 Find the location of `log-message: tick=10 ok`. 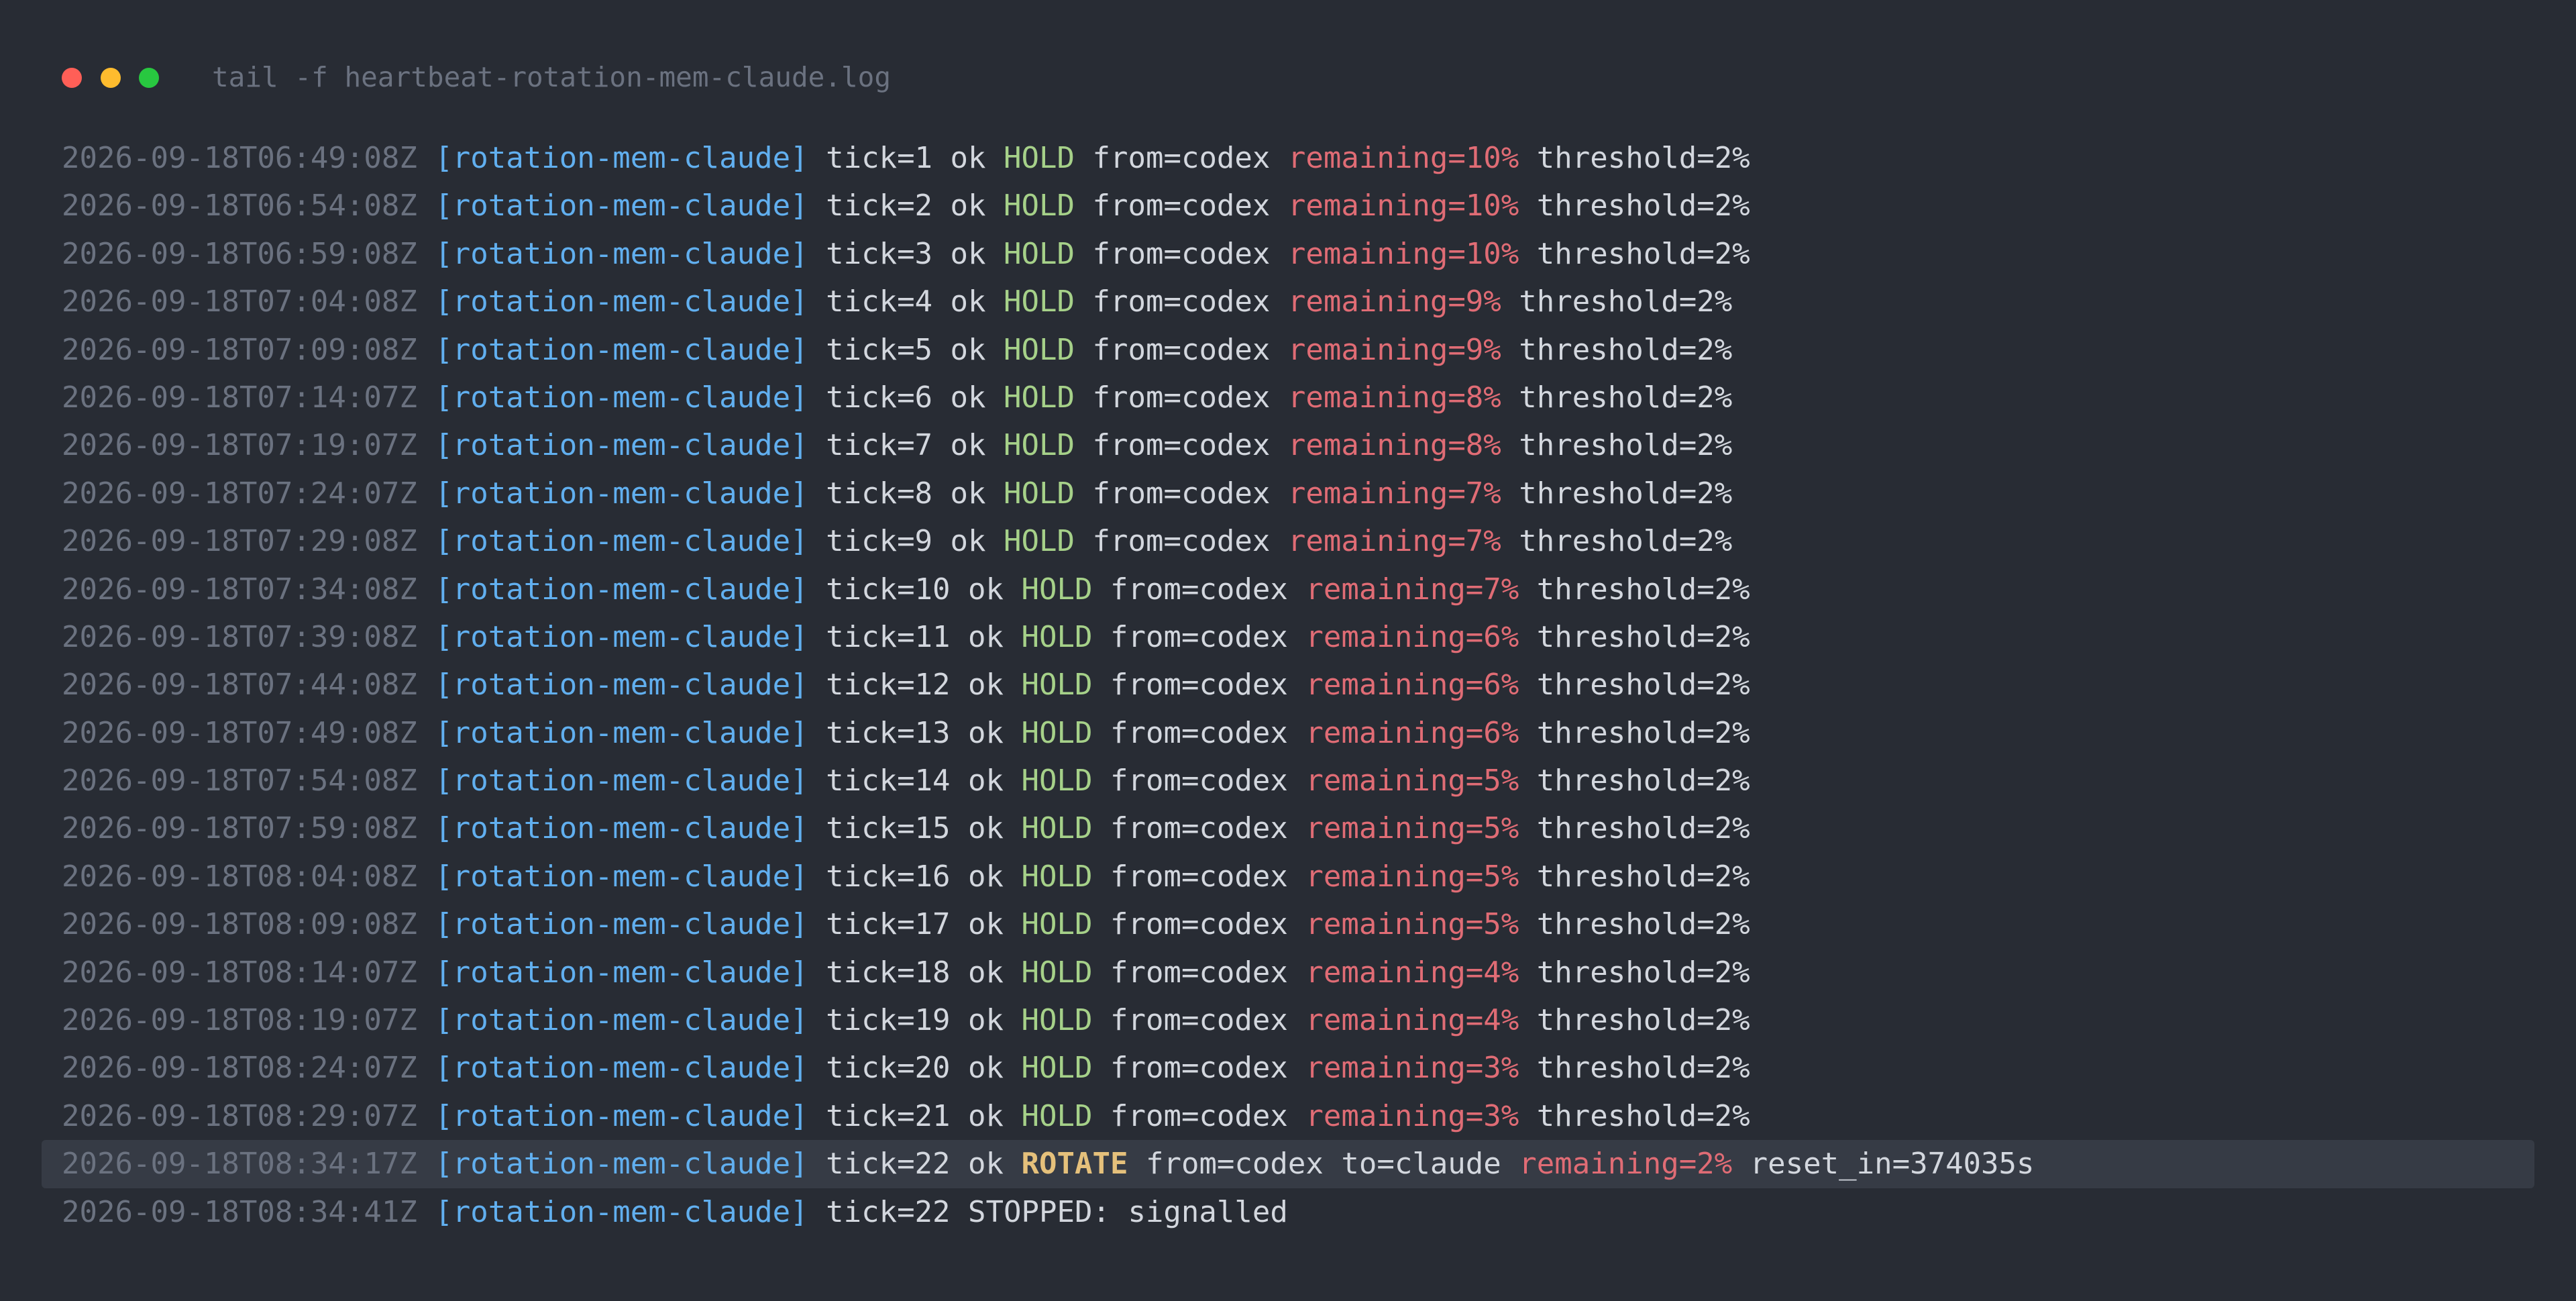

log-message: tick=10 ok is located at coordinates (915, 589).